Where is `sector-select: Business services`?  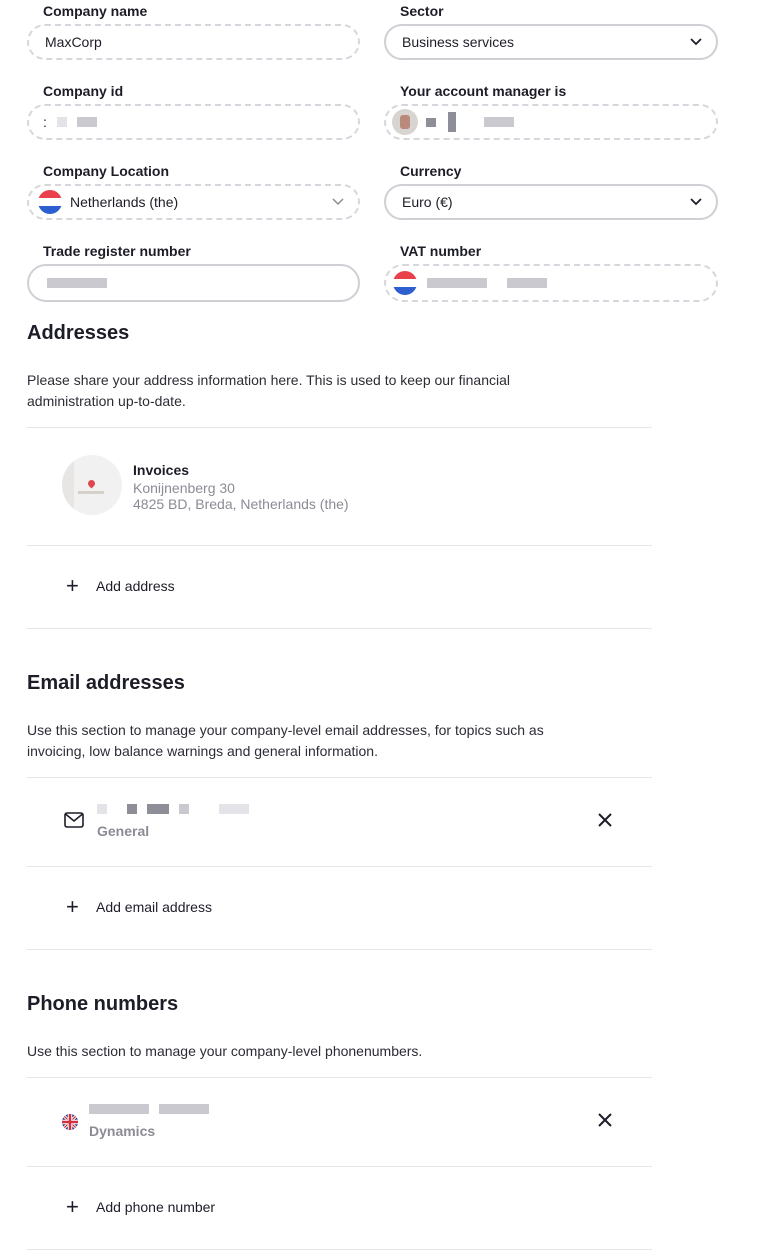 sector-select: Business services is located at coordinates (551, 42).